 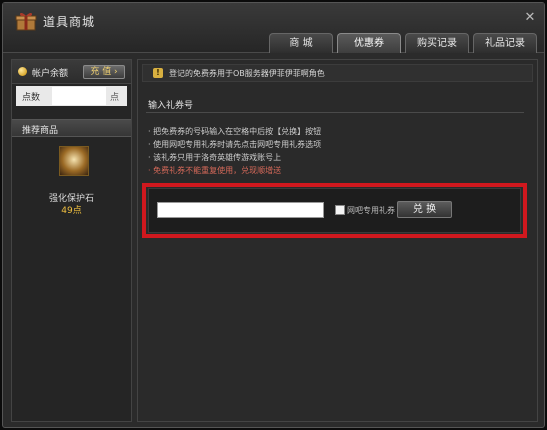 What do you see at coordinates (247, 73) in the screenshot?
I see `notice-text: 登记的免费券用于OB服务器伊菲伊菲啊角色` at bounding box center [247, 73].